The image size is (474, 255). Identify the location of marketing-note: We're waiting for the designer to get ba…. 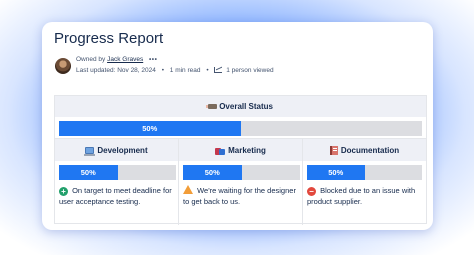
(239, 195).